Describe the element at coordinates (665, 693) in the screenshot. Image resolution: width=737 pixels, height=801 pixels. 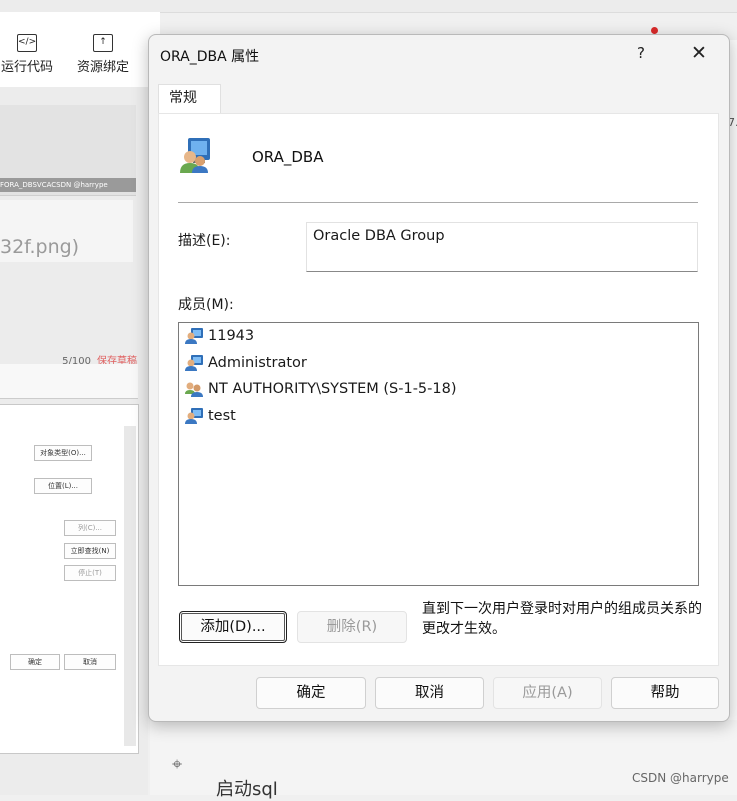
I see `help-button: 帮助` at that location.